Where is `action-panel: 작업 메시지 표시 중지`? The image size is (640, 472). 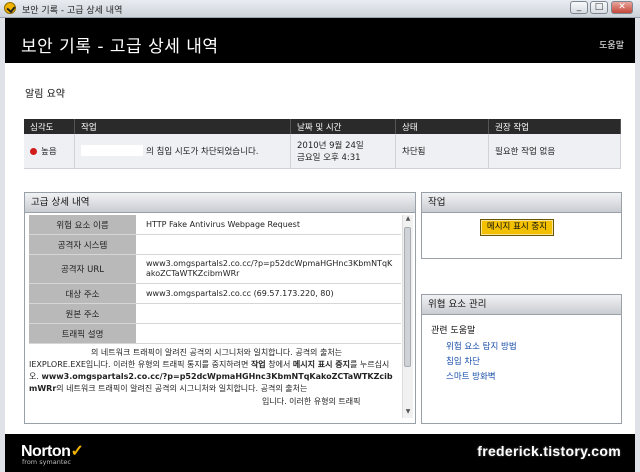
action-panel: 작업 메시지 표시 중지 is located at coordinates (521, 225).